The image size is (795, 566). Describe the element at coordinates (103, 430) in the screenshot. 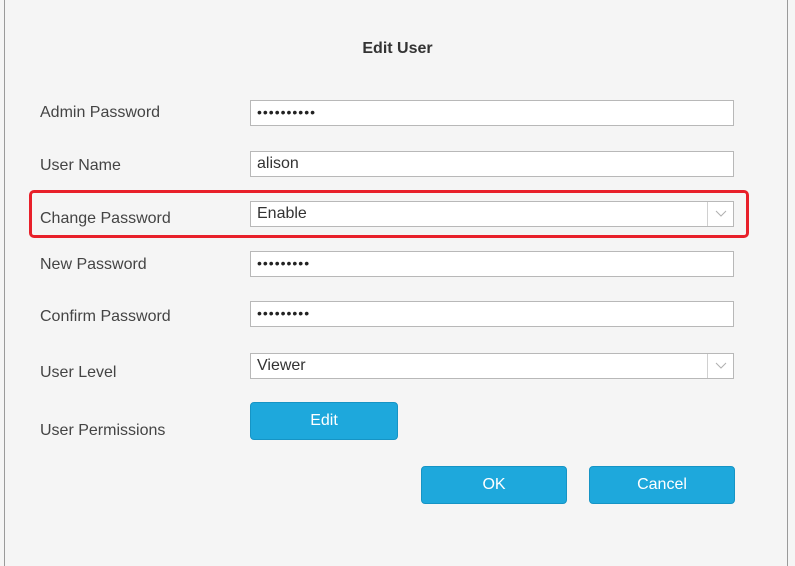

I see `user-permissions-label: User Permissions` at that location.